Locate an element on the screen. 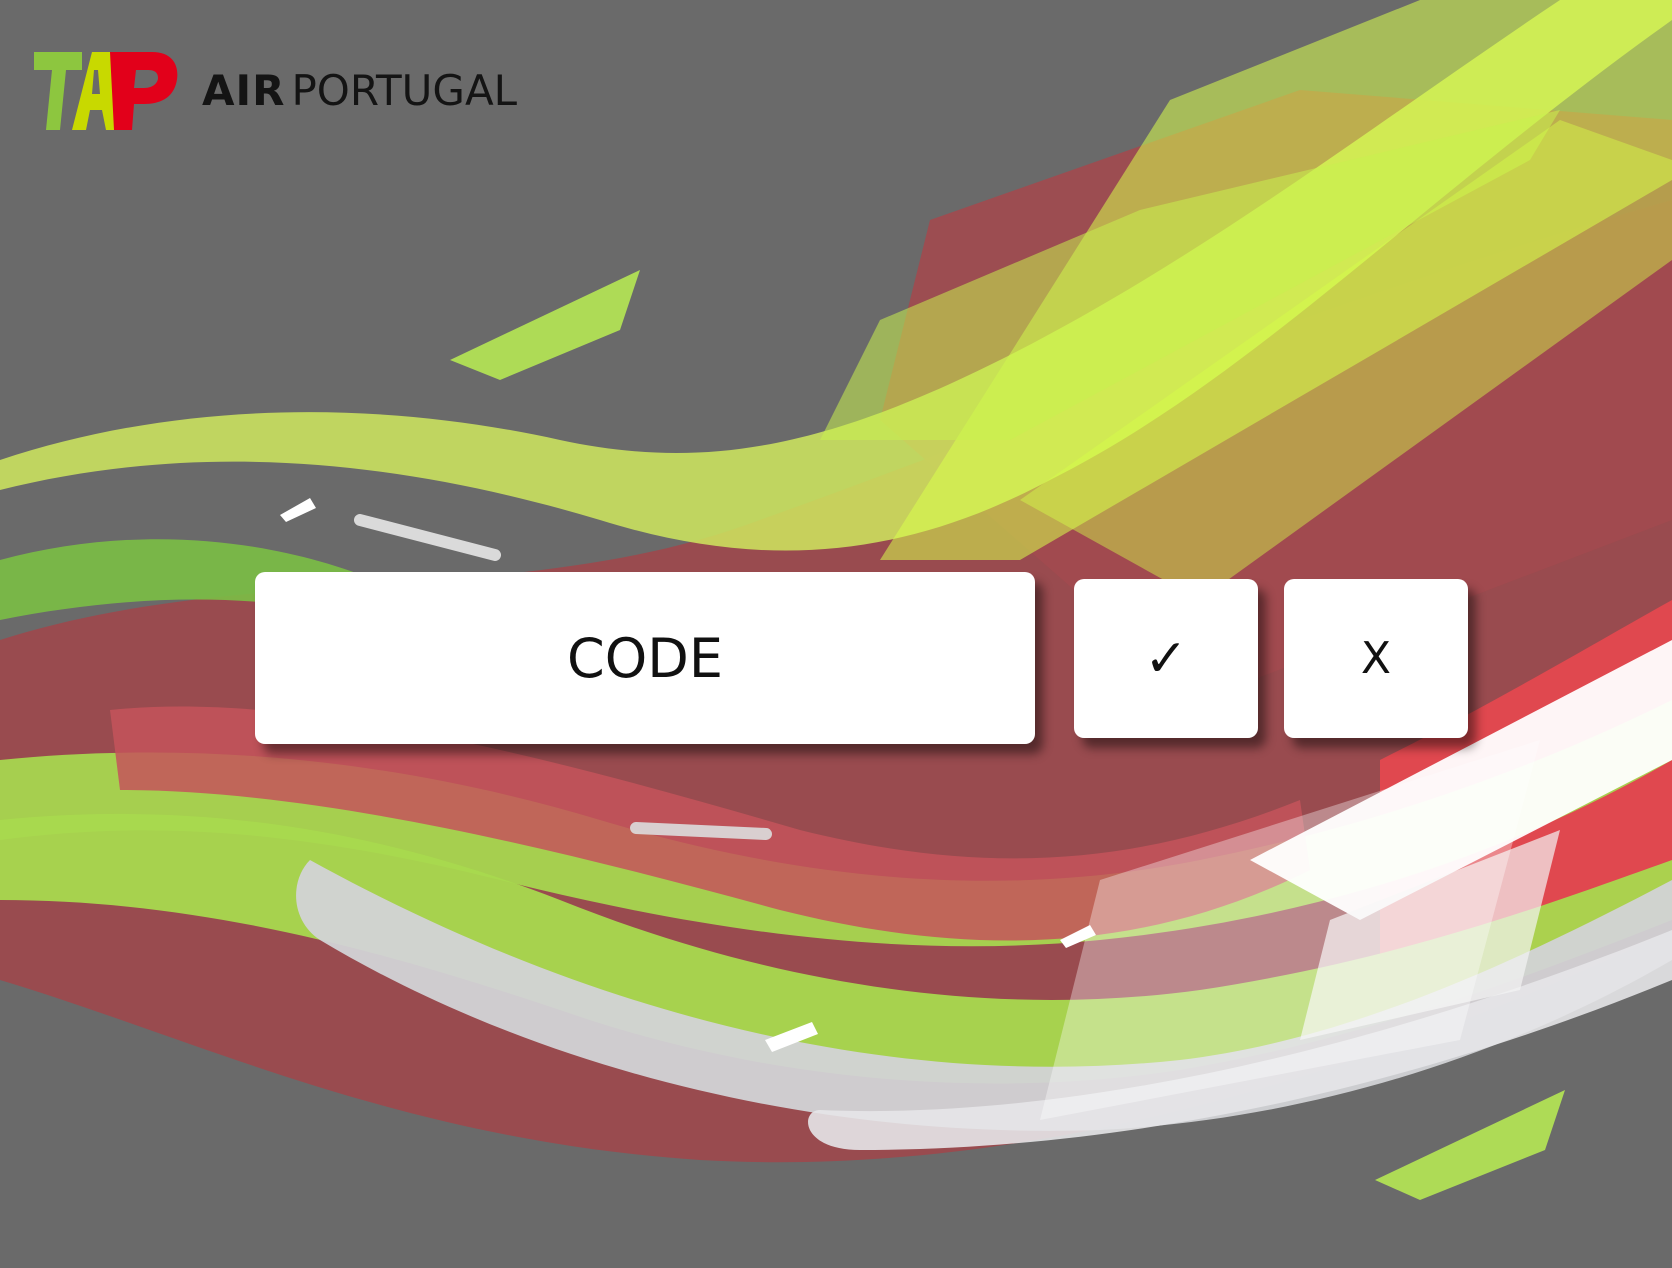 Image resolution: width=1672 pixels, height=1268 pixels. tap-air-portugal-logo: AIR PORTUGAL is located at coordinates (275, 91).